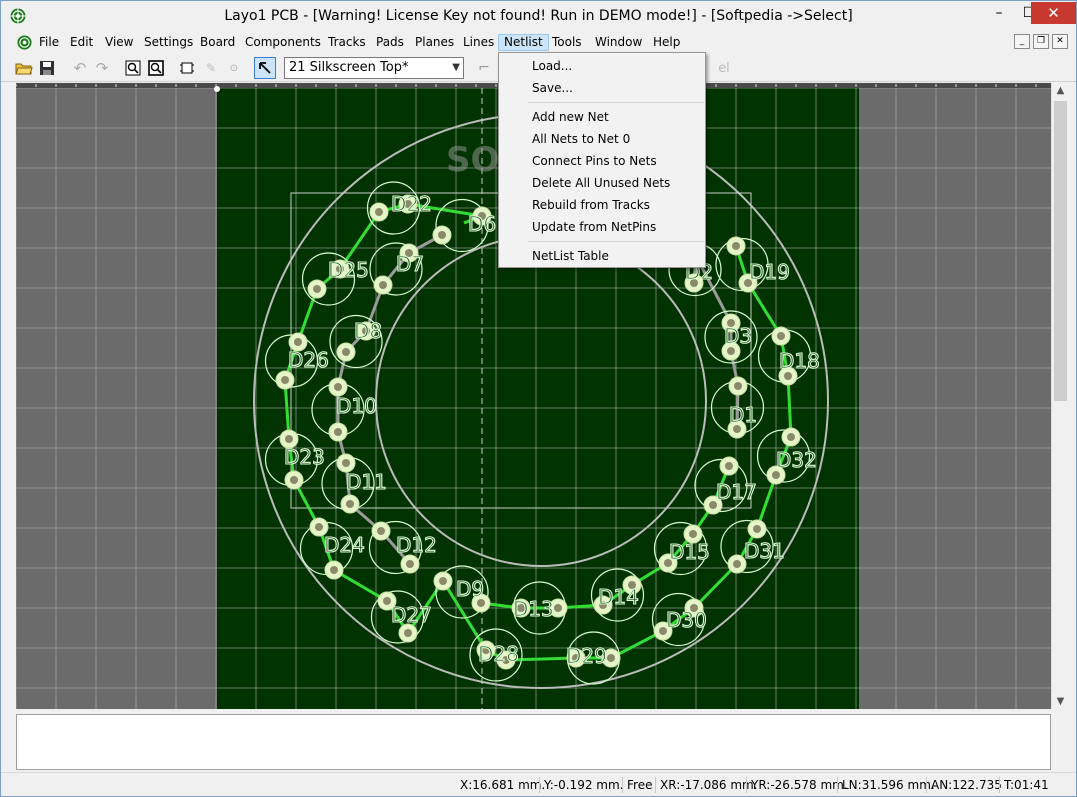 Image resolution: width=1077 pixels, height=797 pixels. What do you see at coordinates (503, 785) in the screenshot?
I see `status-x: X:16.681 mm.` at bounding box center [503, 785].